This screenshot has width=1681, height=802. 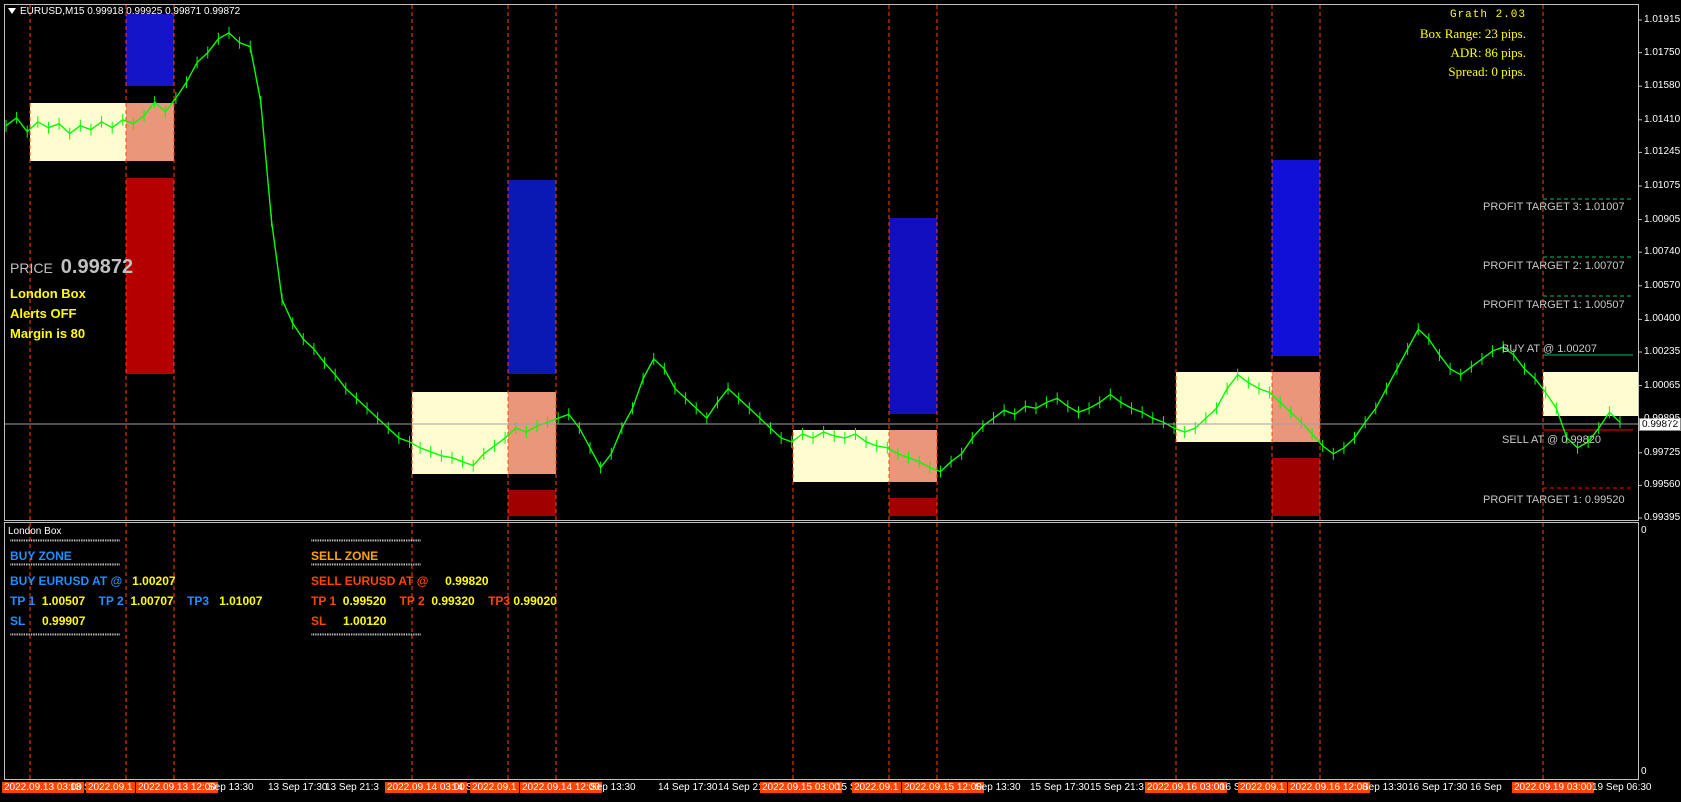 I want to click on x-tick-label-29: 19 Sep 06:30, so click(x=1622, y=787).